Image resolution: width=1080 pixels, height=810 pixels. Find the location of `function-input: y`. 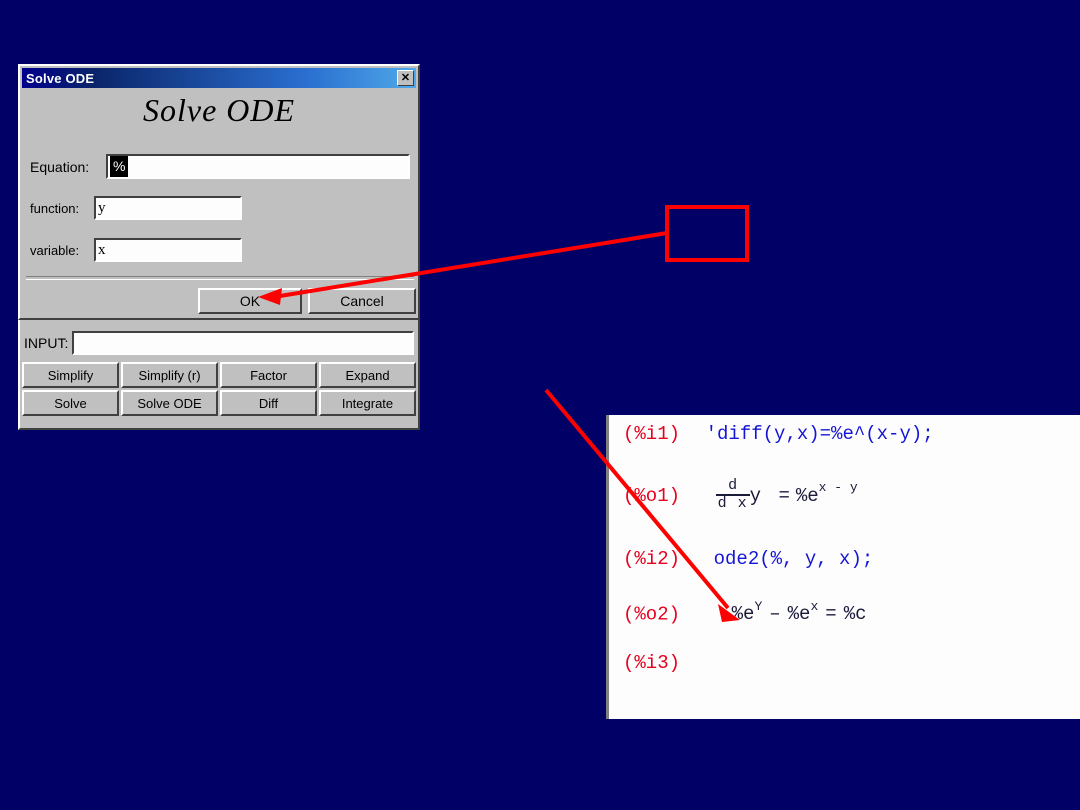

function-input: y is located at coordinates (168, 208).